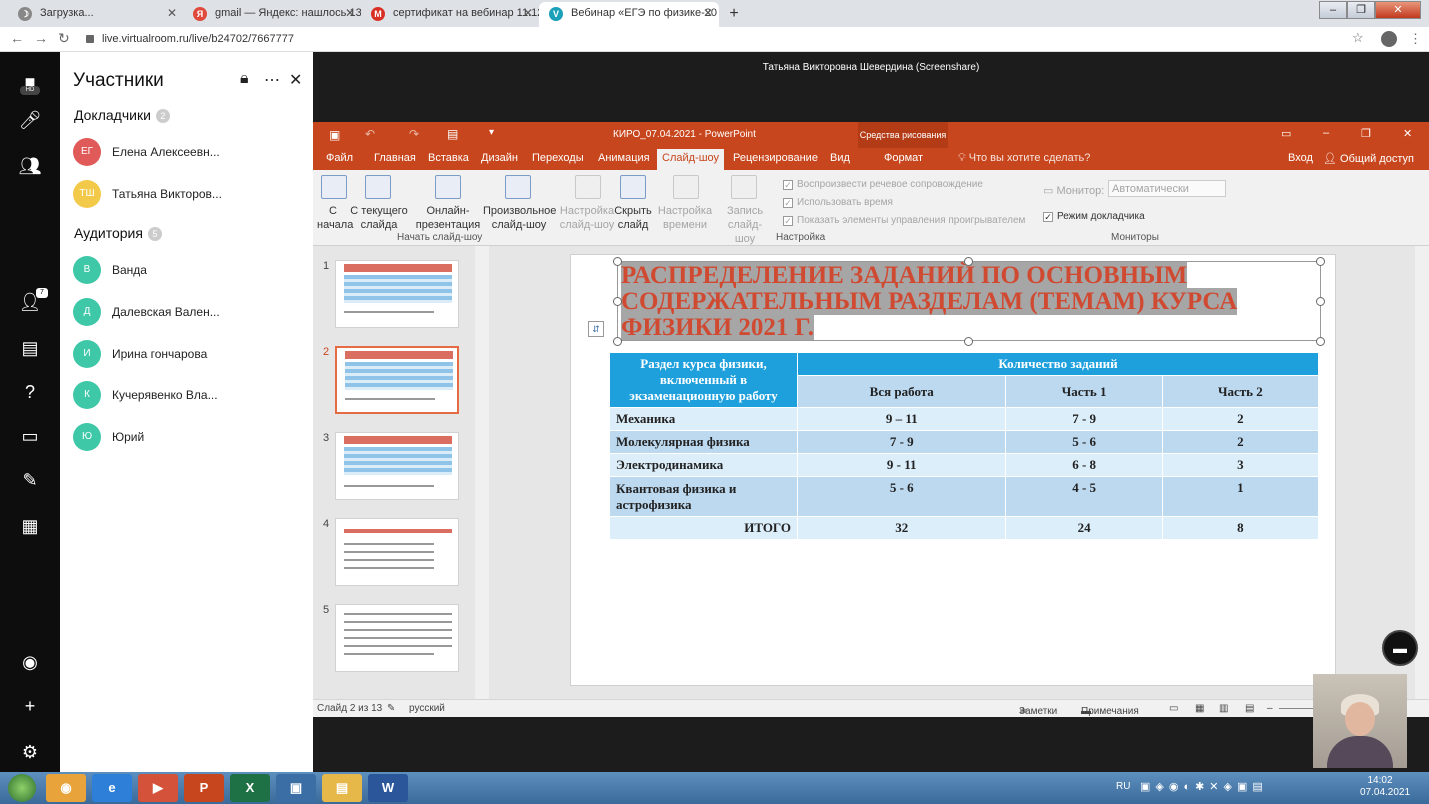 Image resolution: width=1429 pixels, height=804 pixels. What do you see at coordinates (1358, 38) in the screenshot?
I see `bookmark-star-icon: ☆` at bounding box center [1358, 38].